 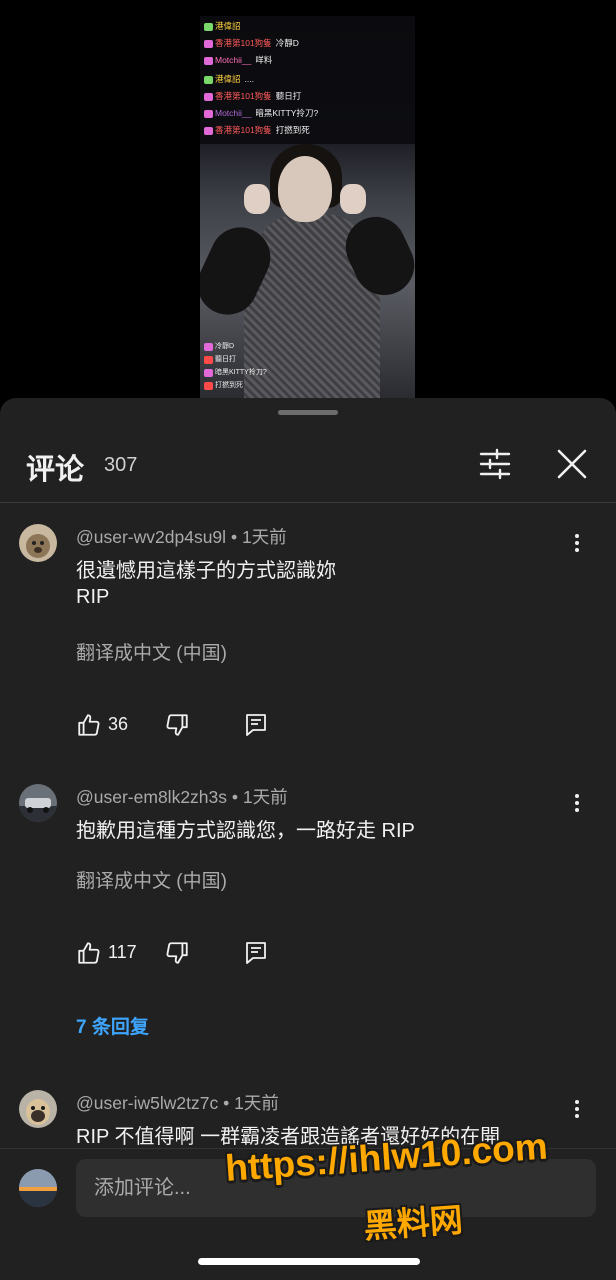 I want to click on chat-line: Motchii__ 暗黑KITTY拎刀?, so click(x=261, y=113).